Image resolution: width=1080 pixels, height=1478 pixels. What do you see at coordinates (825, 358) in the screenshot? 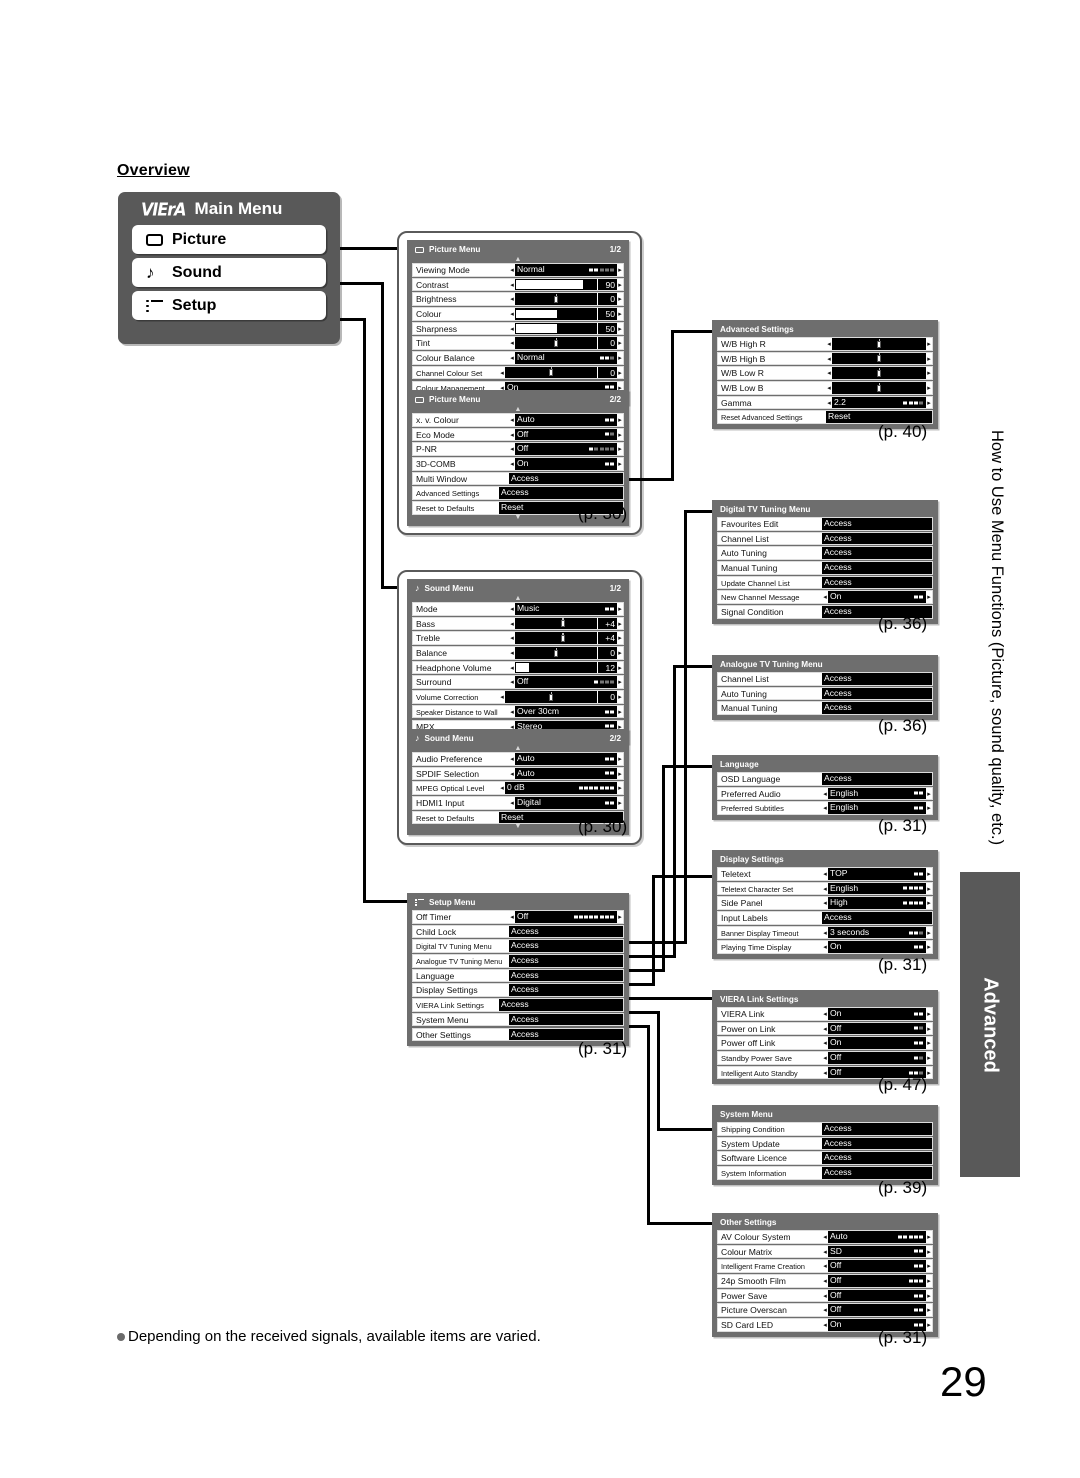
I see `menu-row: W/B High B` at bounding box center [825, 358].